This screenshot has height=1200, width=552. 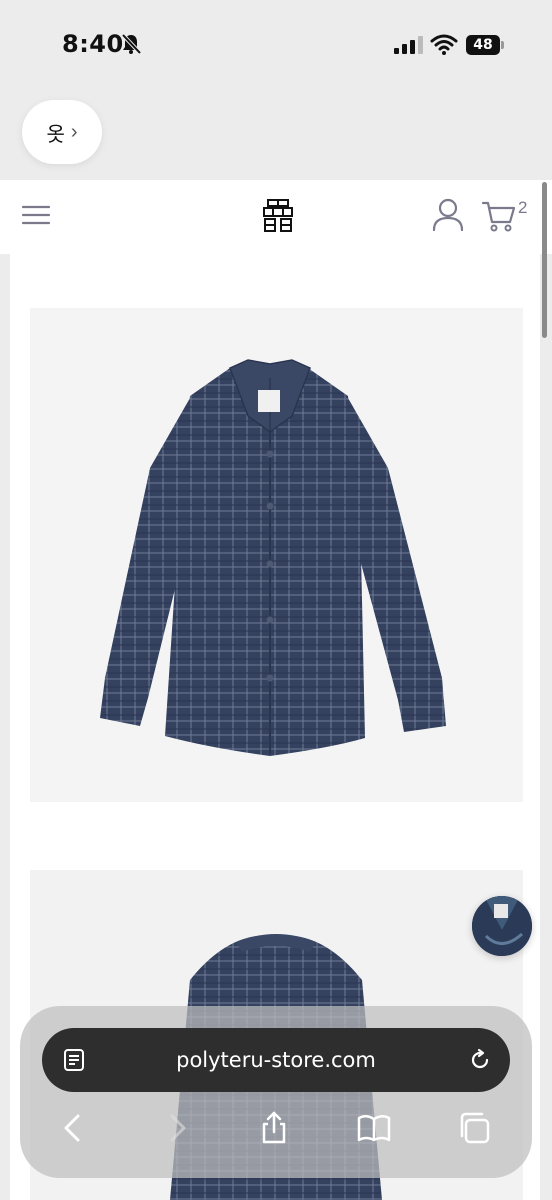 I want to click on chevron-right-icon: ›, so click(x=74, y=131).